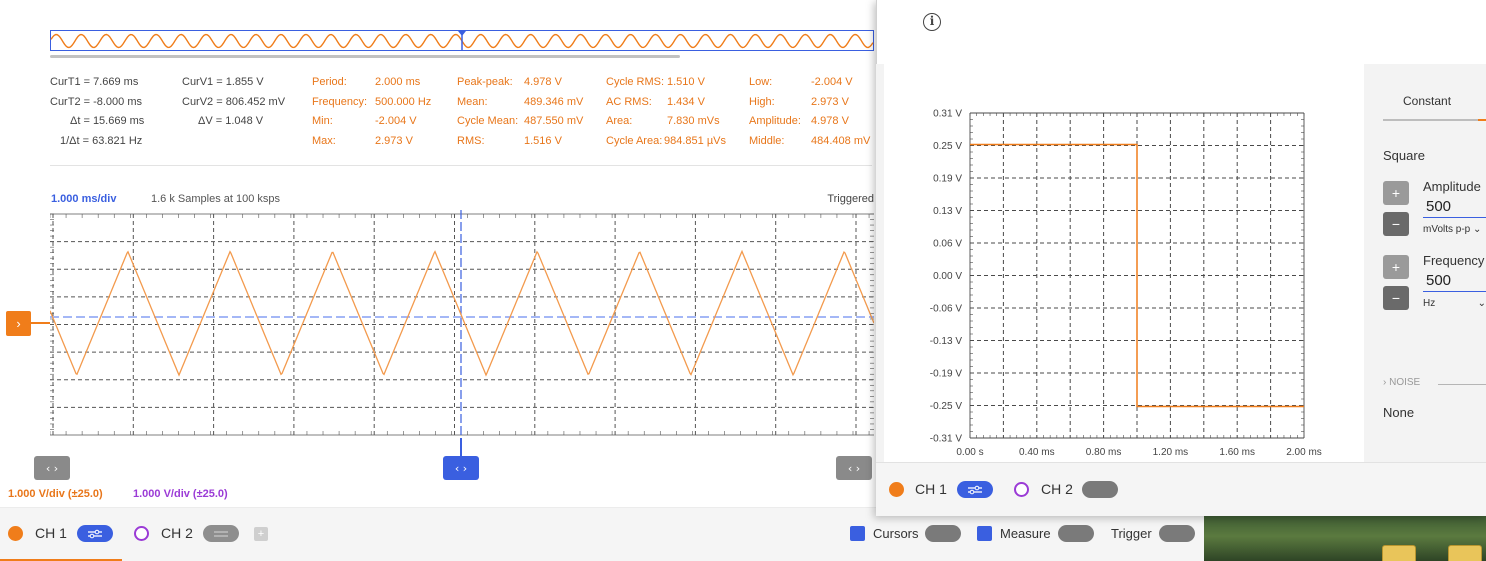 This screenshot has width=1486, height=561. Describe the element at coordinates (1447, 229) in the screenshot. I see `amplitude-unit: mVolts p-p` at that location.